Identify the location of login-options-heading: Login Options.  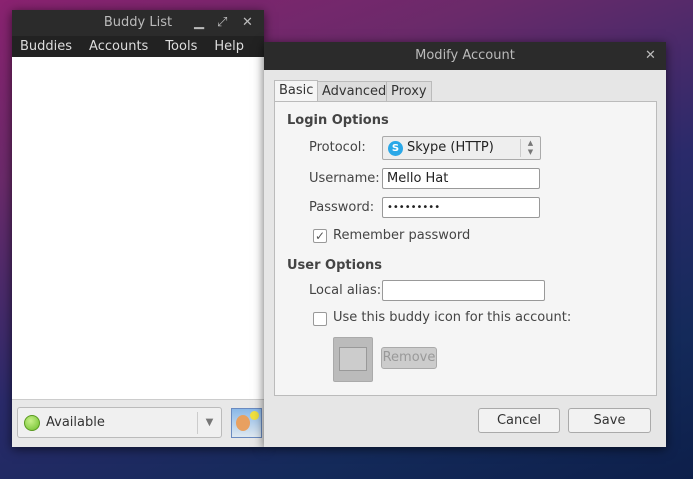
(338, 120).